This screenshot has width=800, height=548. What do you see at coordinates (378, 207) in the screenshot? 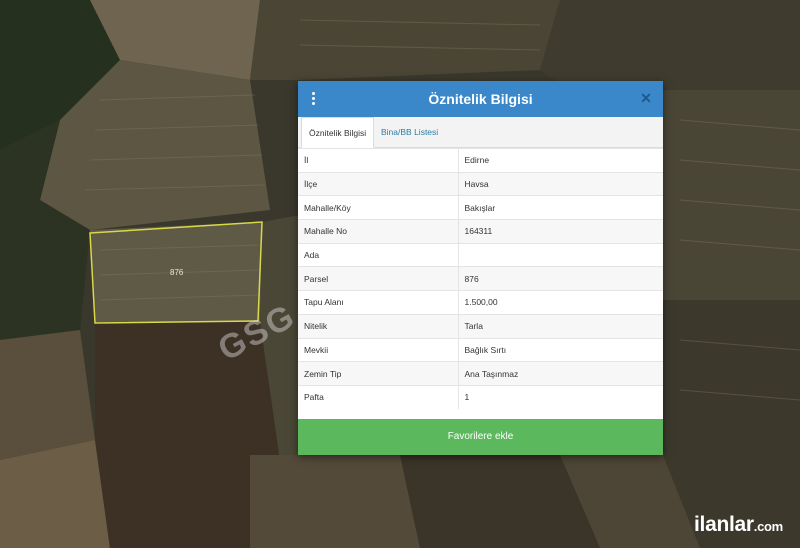
I see `row-key: Mahalle/Köy` at bounding box center [378, 207].